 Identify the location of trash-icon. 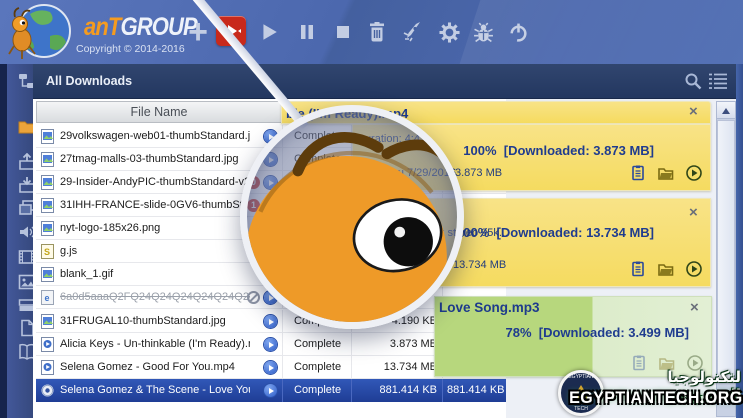
(377, 32).